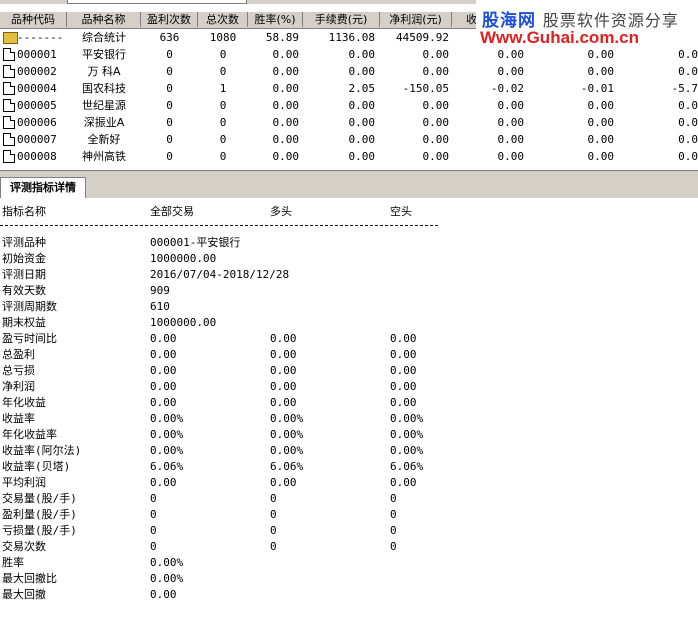  Describe the element at coordinates (29, 306) in the screenshot. I see `details-name: 评测周期数` at that location.